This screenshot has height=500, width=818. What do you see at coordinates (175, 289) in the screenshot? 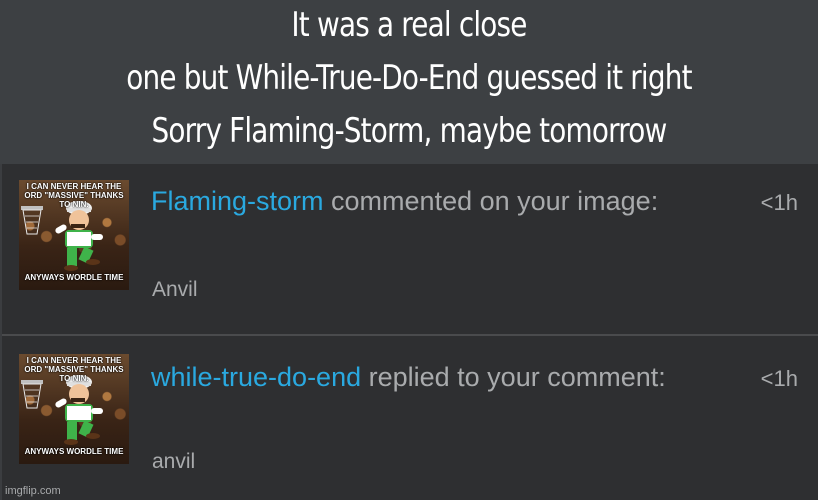
I see `comment-text: Anvil` at bounding box center [175, 289].